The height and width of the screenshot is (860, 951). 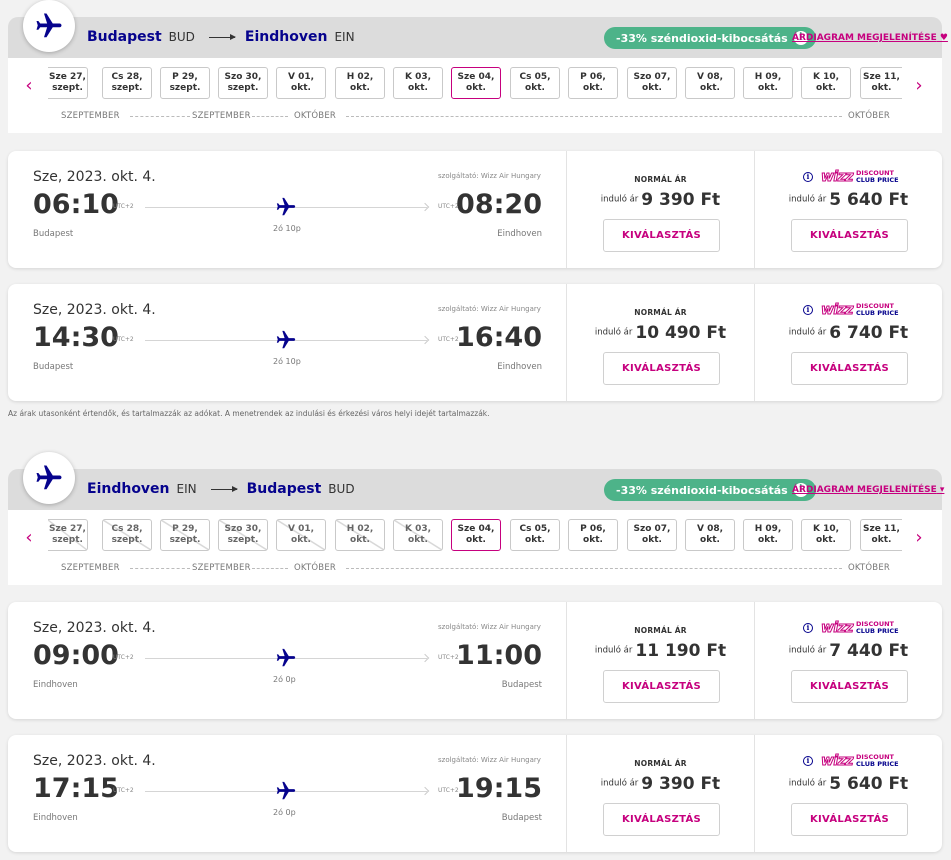 I want to click on date-day: K 03,, so click(x=418, y=77).